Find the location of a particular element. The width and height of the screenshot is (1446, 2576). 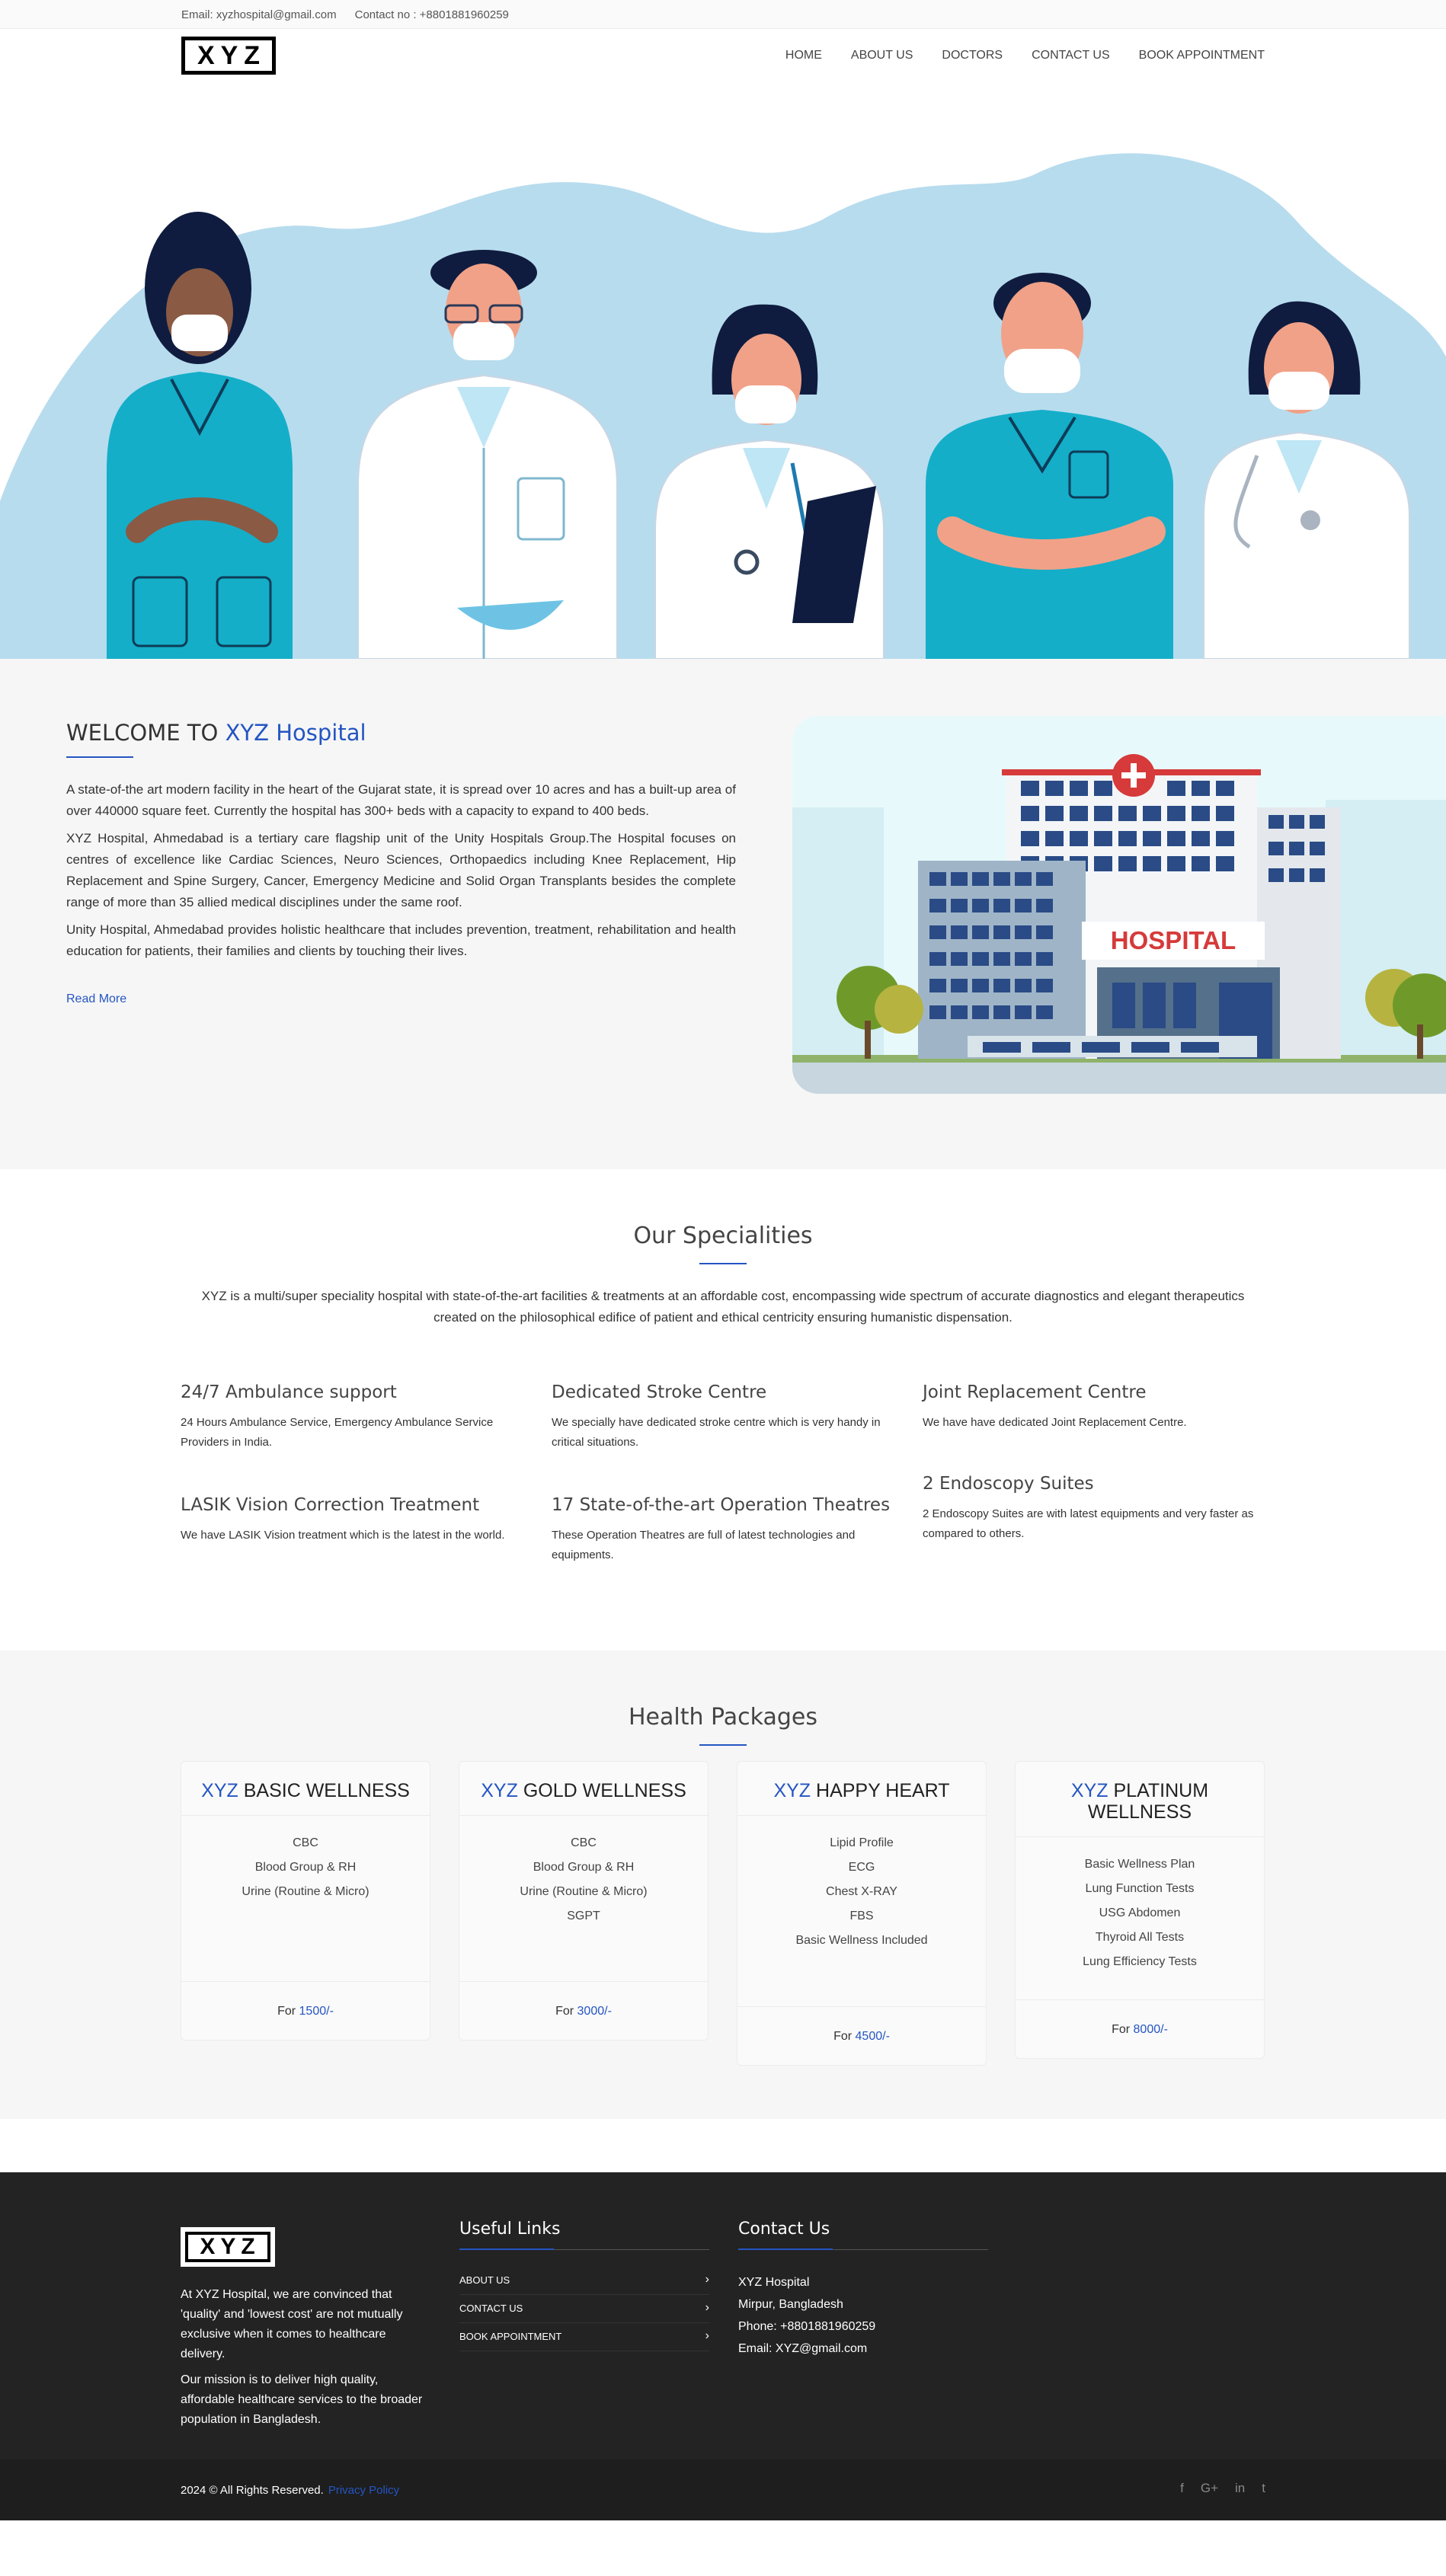

package-title: XYZ GOLD WELLNESS is located at coordinates (583, 1790).